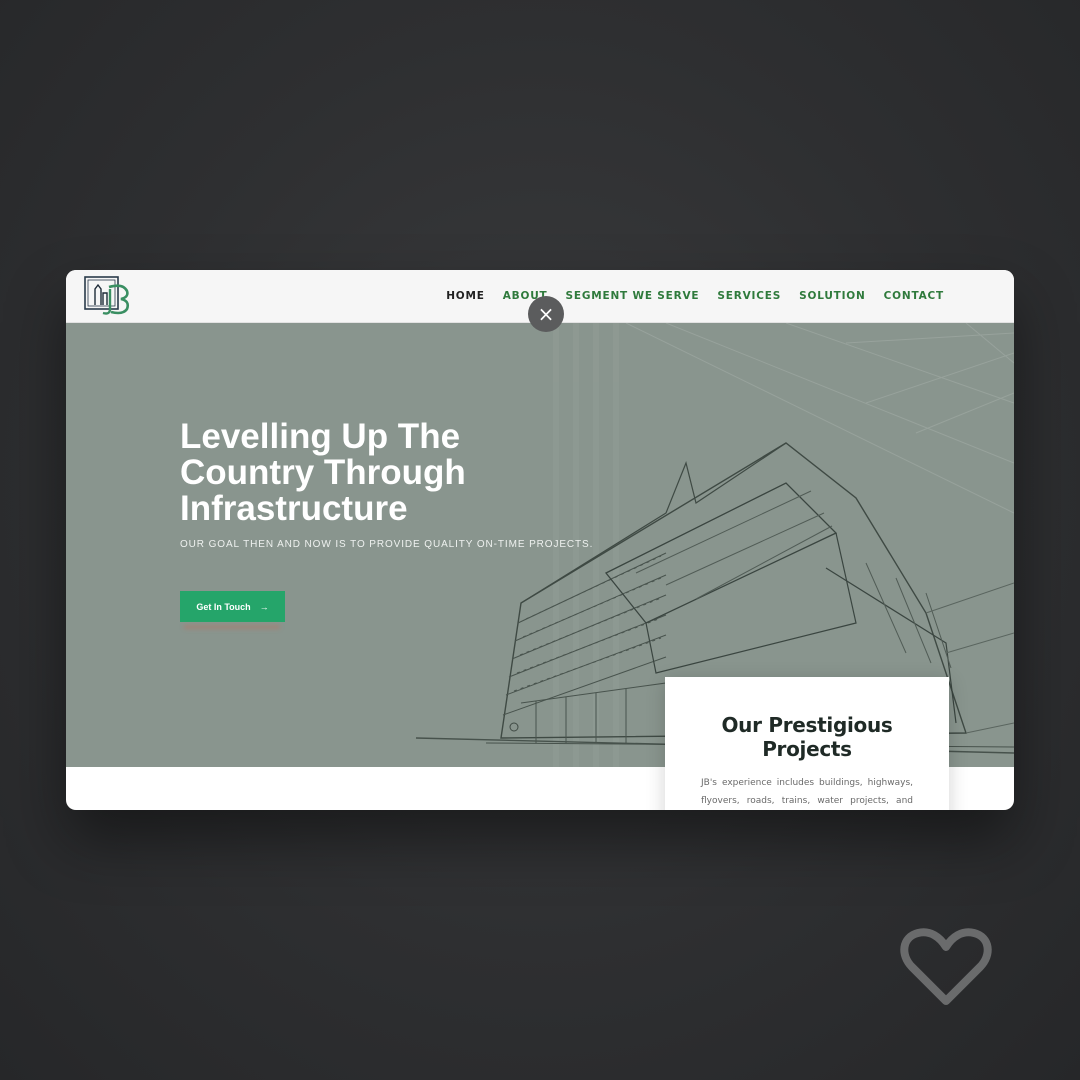 Image resolution: width=1080 pixels, height=1080 pixels. Describe the element at coordinates (807, 725) in the screenshot. I see `projects-title-line: Our Prestigious` at that location.